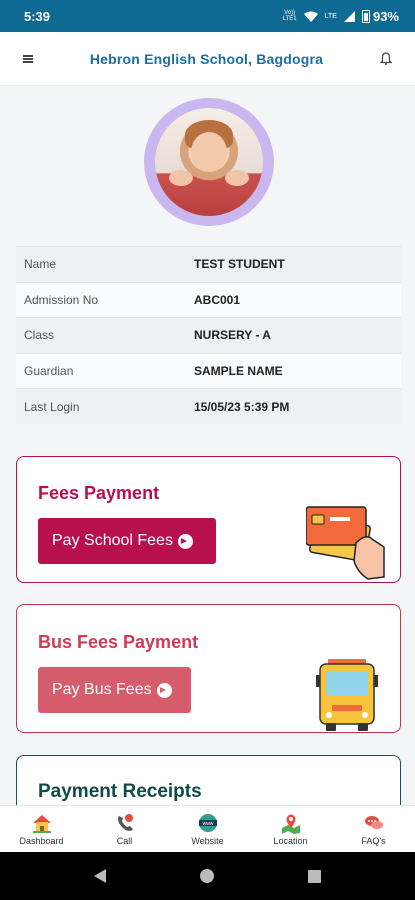 Image resolution: width=415 pixels, height=900 pixels. Describe the element at coordinates (373, 822) in the screenshot. I see `chat-bubble-icon` at that location.